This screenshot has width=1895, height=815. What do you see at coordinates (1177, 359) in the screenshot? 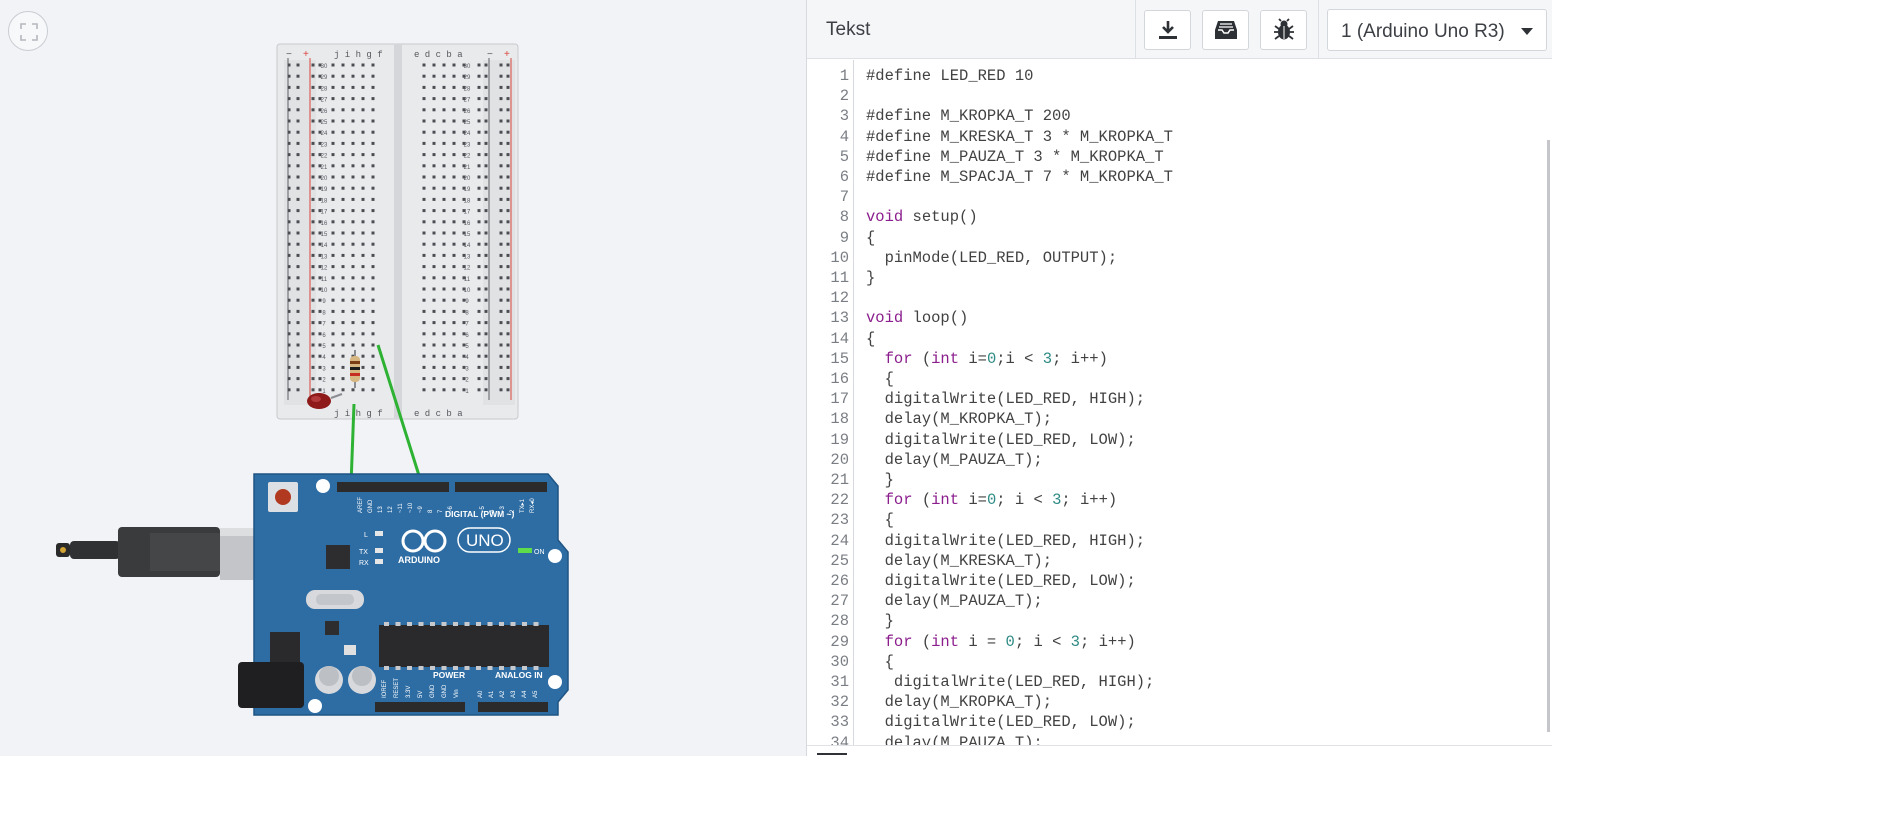
I see `code-line: 15 for (int i=0;i < 3; i++)` at bounding box center [1177, 359].